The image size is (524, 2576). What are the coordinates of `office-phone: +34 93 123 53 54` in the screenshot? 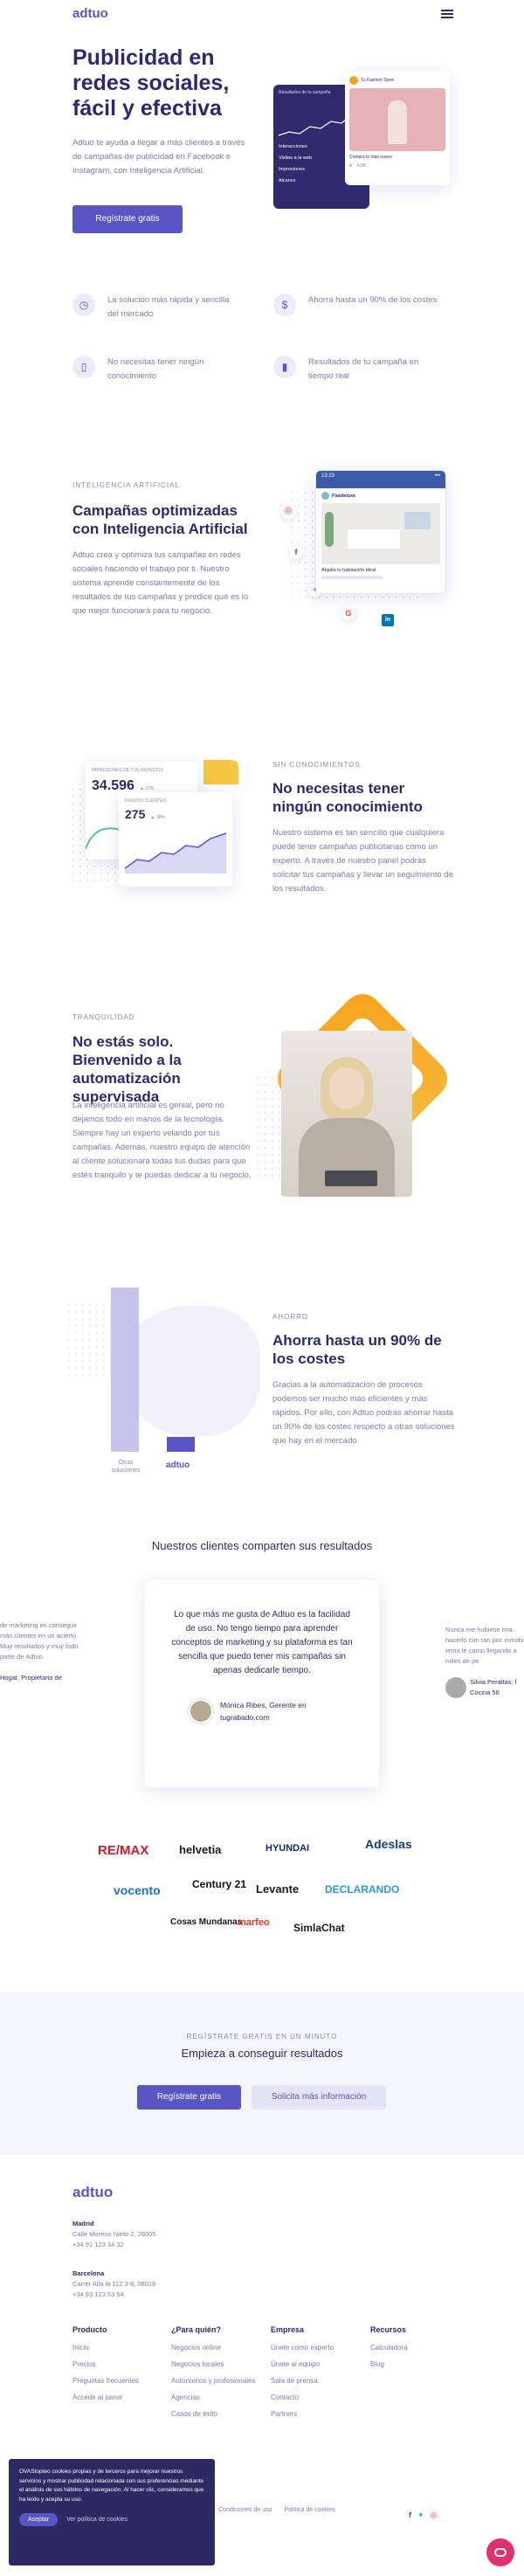 It's located at (113, 2294).